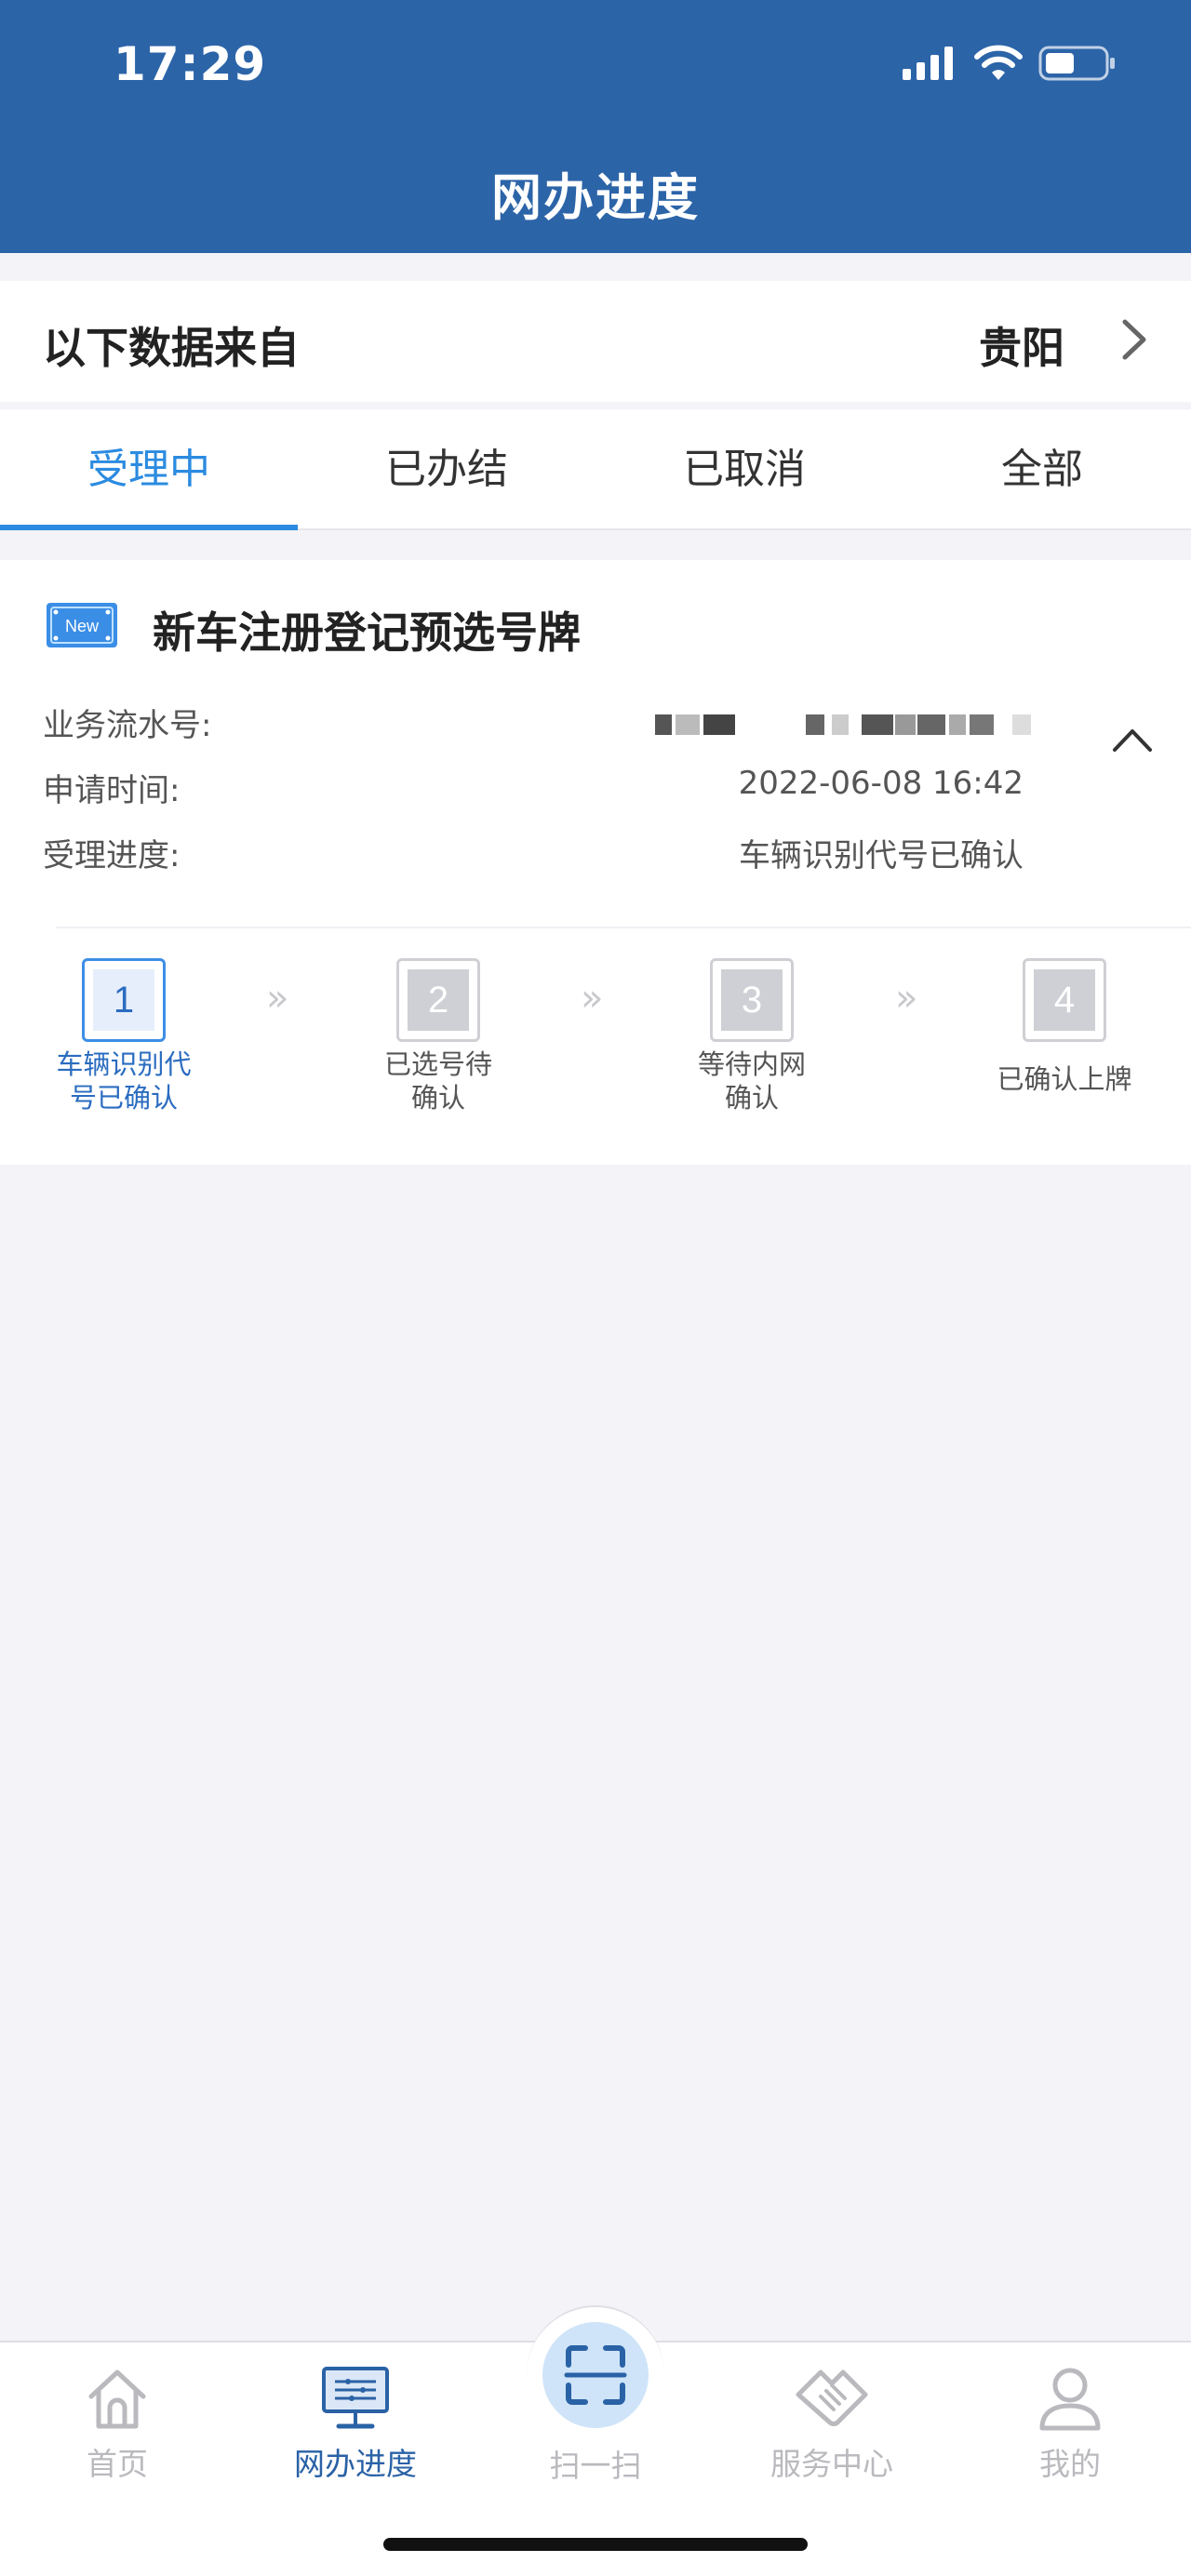  I want to click on progress-label: 受理进度:, so click(112, 855).